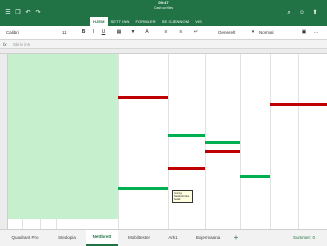 This screenshot has height=246, width=327. What do you see at coordinates (208, 238) in the screenshot?
I see `sheet-tab-bojermaana: Bojermaana` at bounding box center [208, 238].